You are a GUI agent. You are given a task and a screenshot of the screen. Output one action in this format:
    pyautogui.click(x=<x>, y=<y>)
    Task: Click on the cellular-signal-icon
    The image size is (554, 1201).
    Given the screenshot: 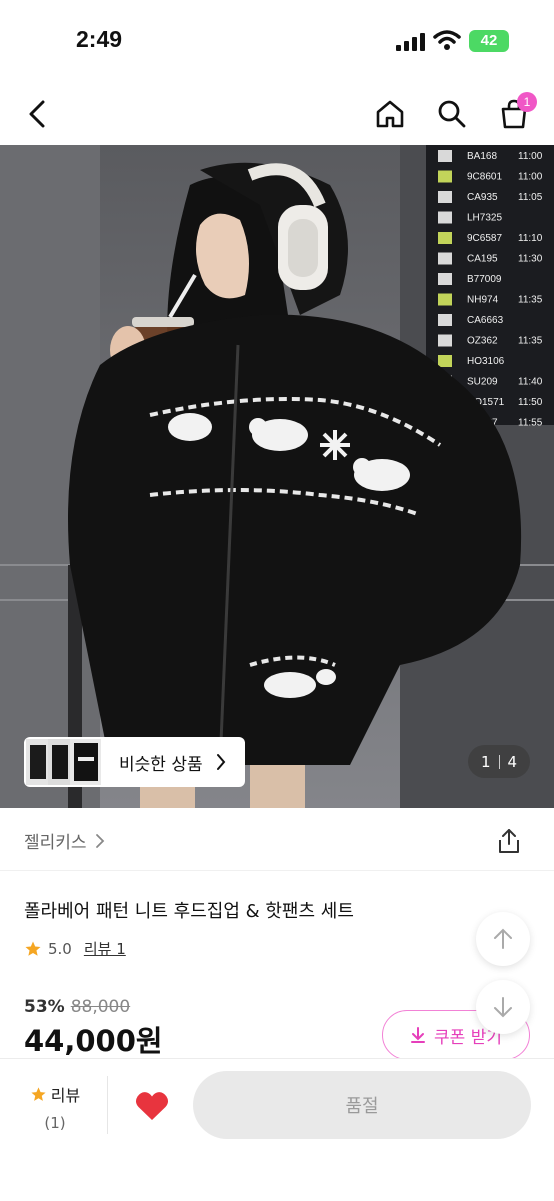 What is the action you would take?
    pyautogui.click(x=410, y=42)
    